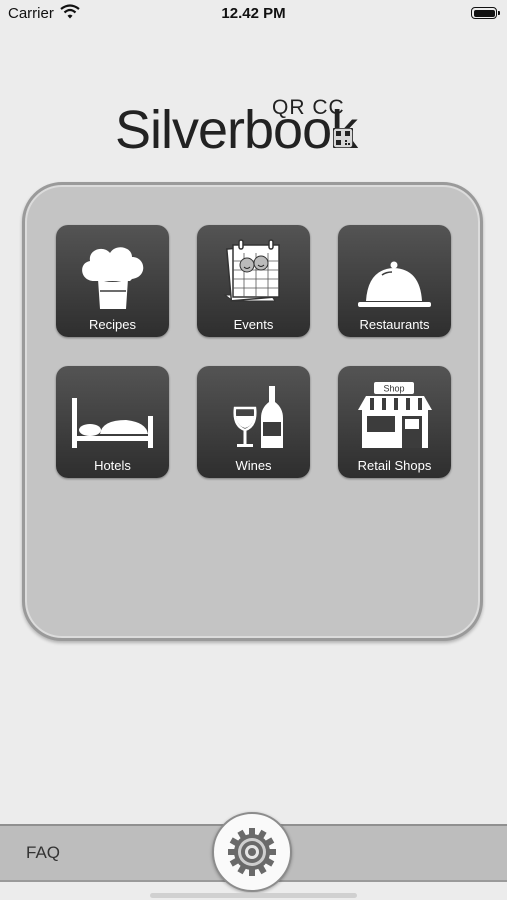  I want to click on settings-button, so click(252, 852).